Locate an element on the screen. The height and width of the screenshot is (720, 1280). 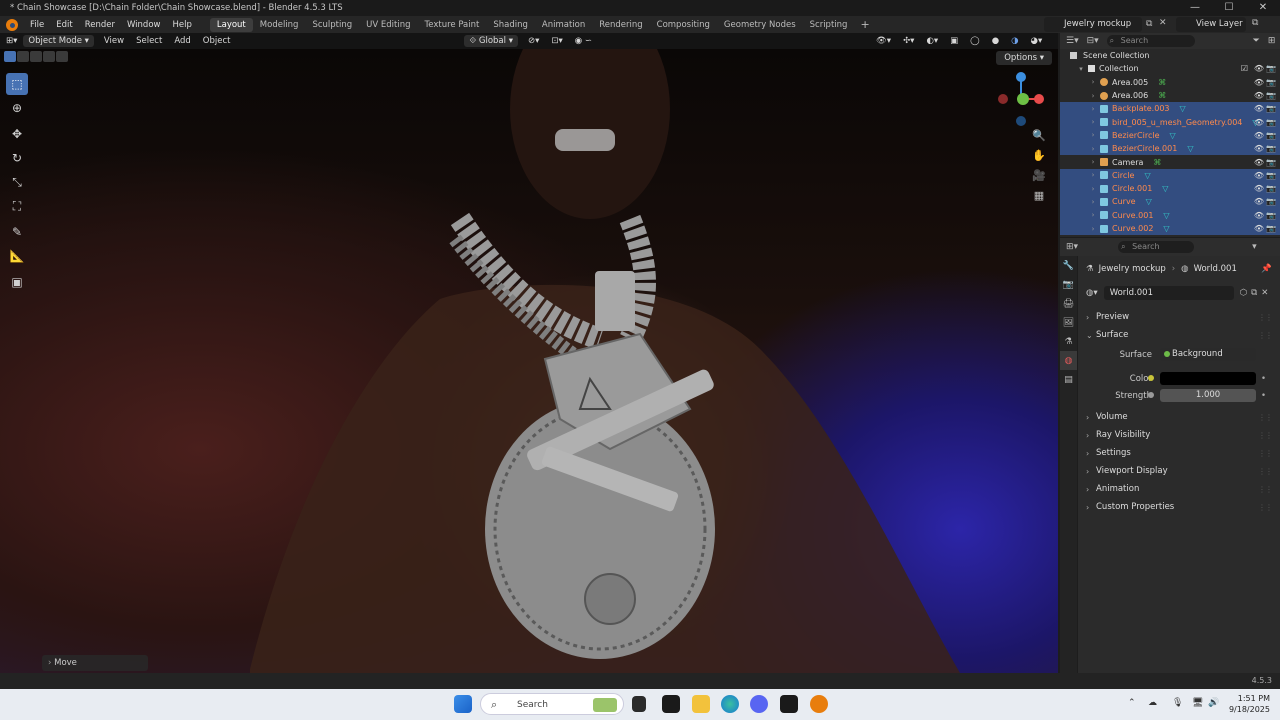
show-hidden-icons: ⌃ is located at coordinates (1132, 703).